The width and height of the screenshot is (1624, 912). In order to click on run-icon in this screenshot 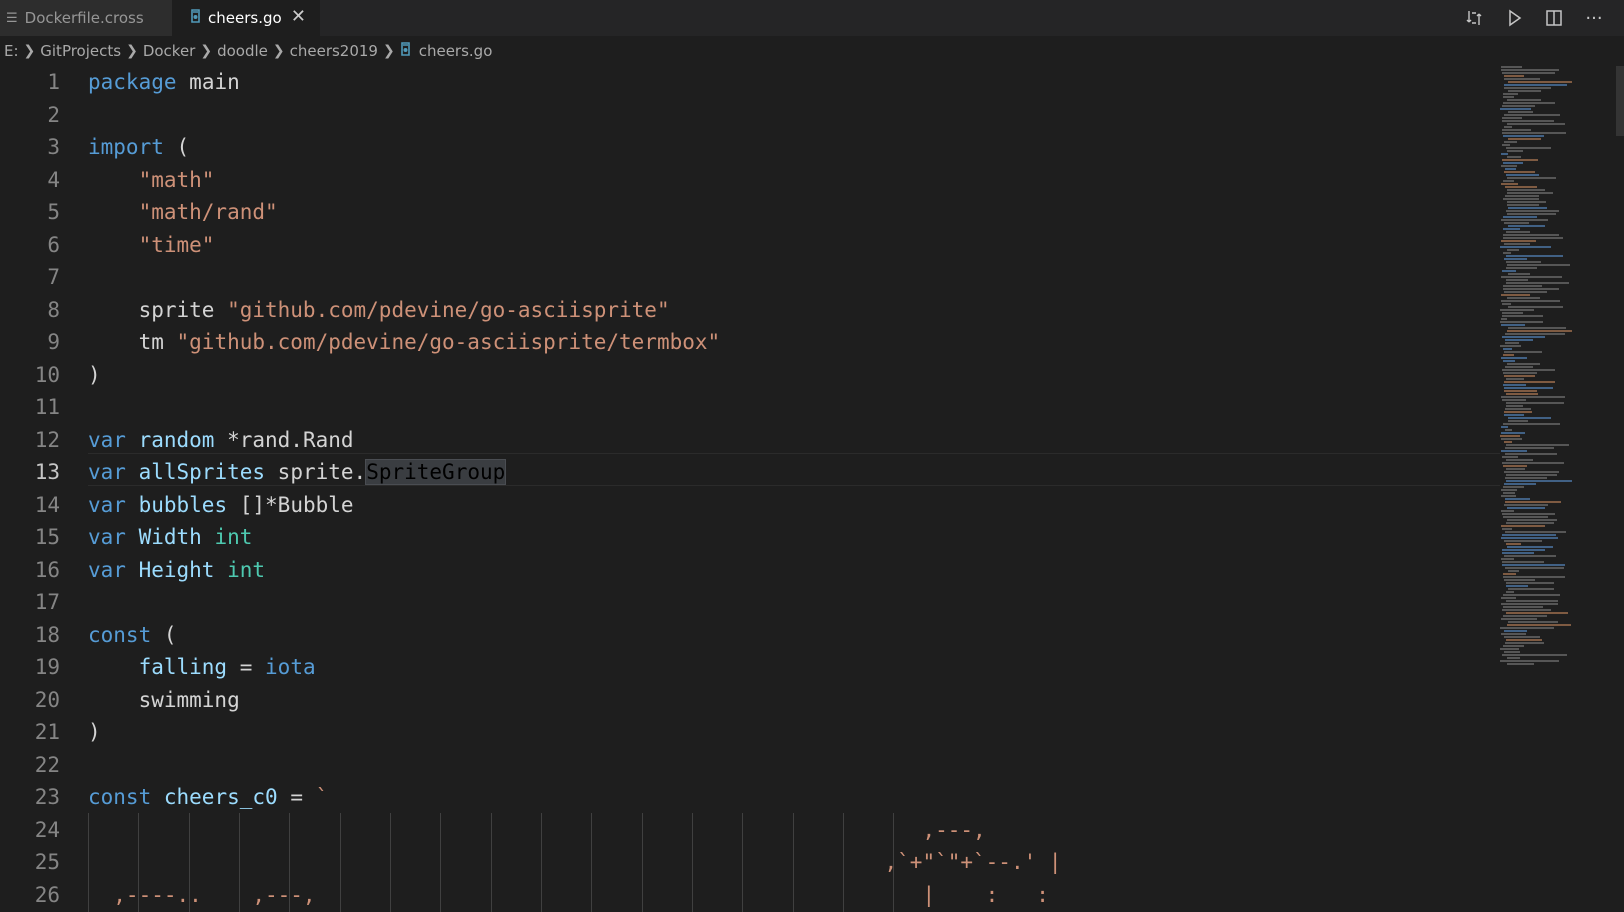, I will do `click(1514, 18)`.